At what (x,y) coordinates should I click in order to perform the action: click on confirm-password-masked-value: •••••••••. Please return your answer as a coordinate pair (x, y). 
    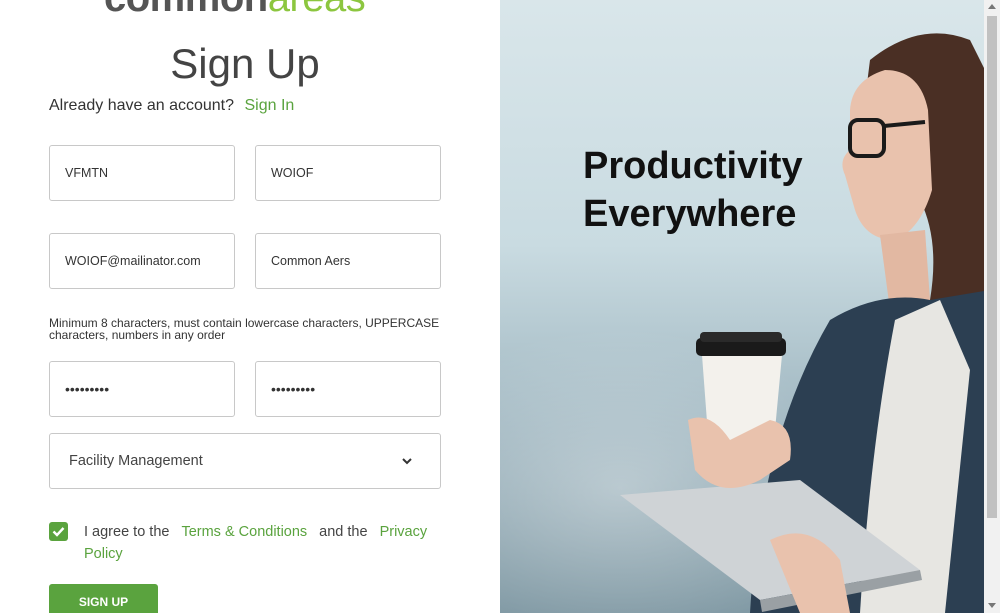
    Looking at the image, I should click on (293, 389).